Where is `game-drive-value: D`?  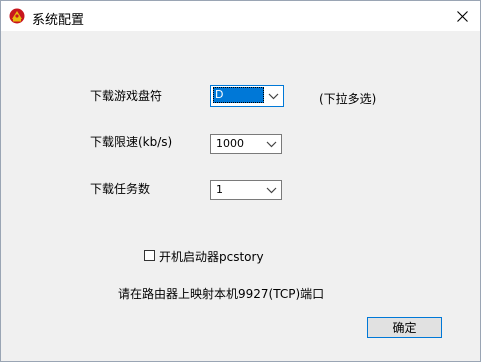 game-drive-value: D is located at coordinates (238, 95).